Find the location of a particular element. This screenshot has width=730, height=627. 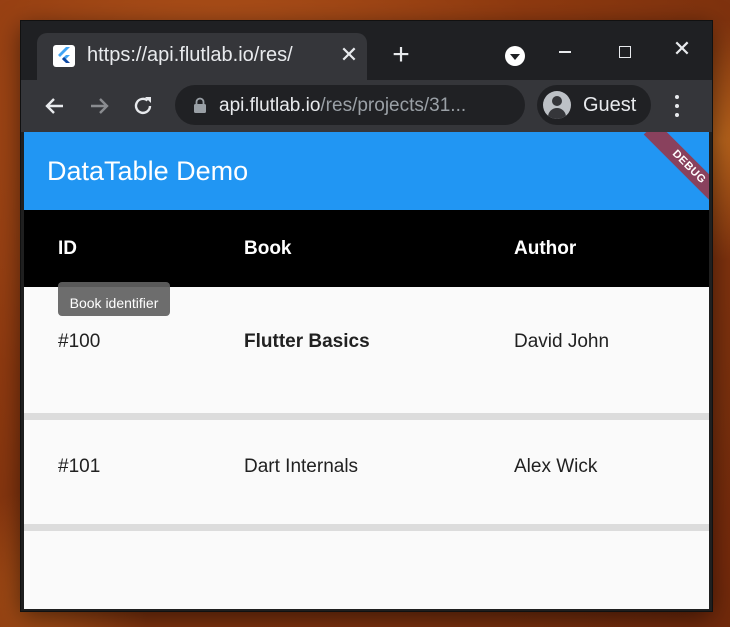

lock-icon is located at coordinates (200, 105).